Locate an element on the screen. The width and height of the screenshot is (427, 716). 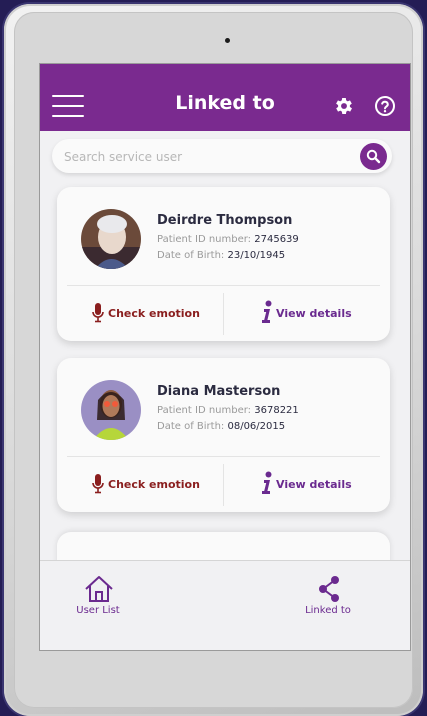
patient-name: Deirdre Thompson is located at coordinates (225, 220).